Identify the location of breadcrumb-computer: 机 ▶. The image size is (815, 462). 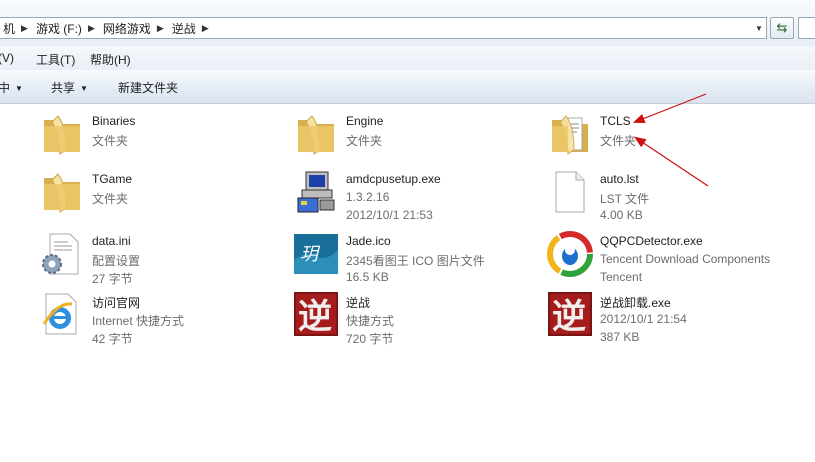
(16, 28).